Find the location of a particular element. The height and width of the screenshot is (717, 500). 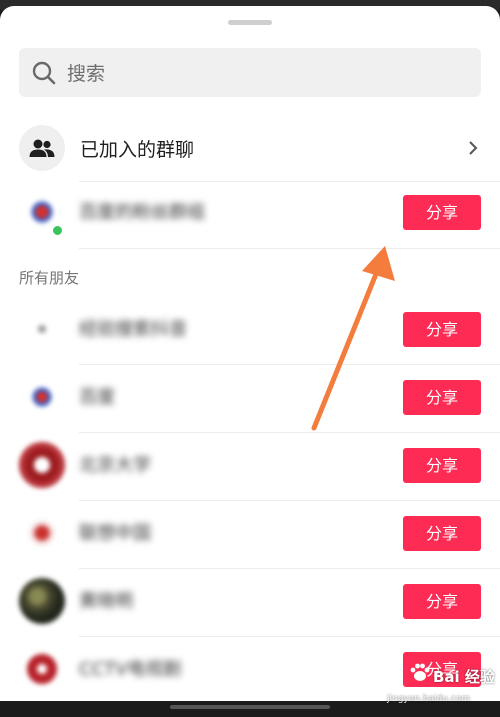

watermark: Bai 经验 jingyan.baidu.com is located at coordinates (441, 686).